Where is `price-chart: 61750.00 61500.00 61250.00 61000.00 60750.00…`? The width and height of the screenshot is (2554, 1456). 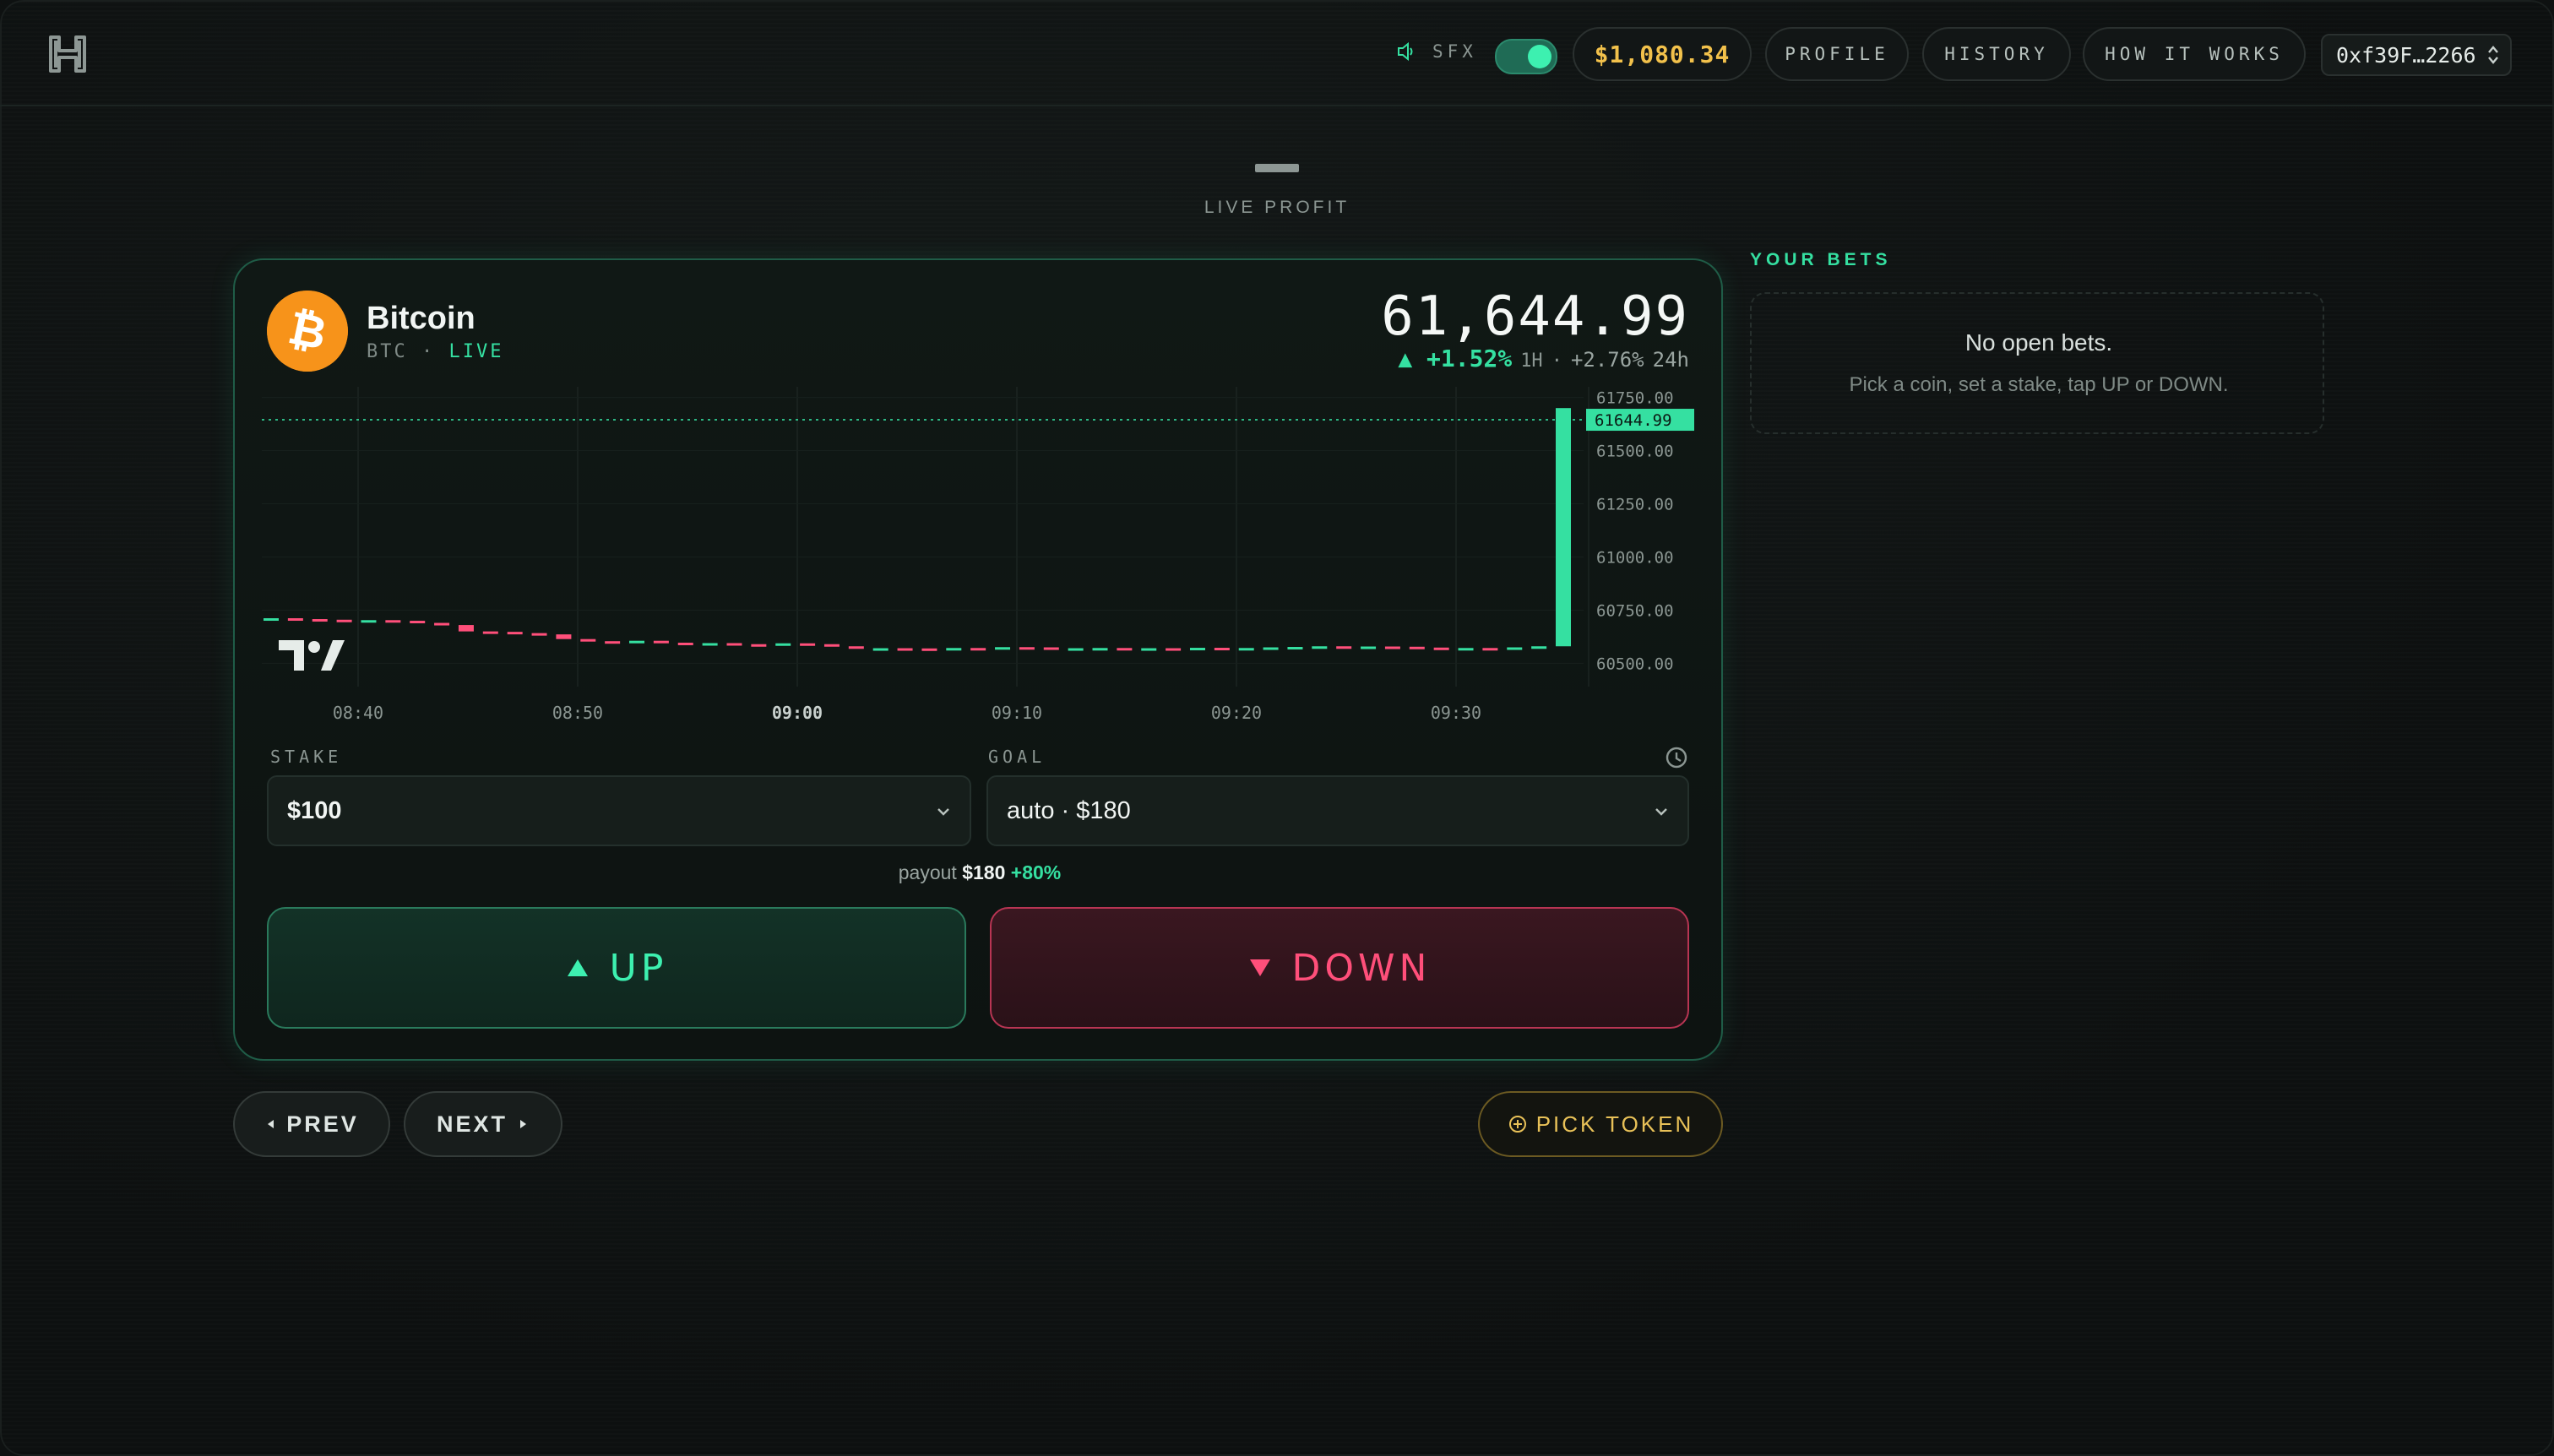
price-chart: 61750.00 61500.00 61250.00 61000.00 60750.00… is located at coordinates (980, 556).